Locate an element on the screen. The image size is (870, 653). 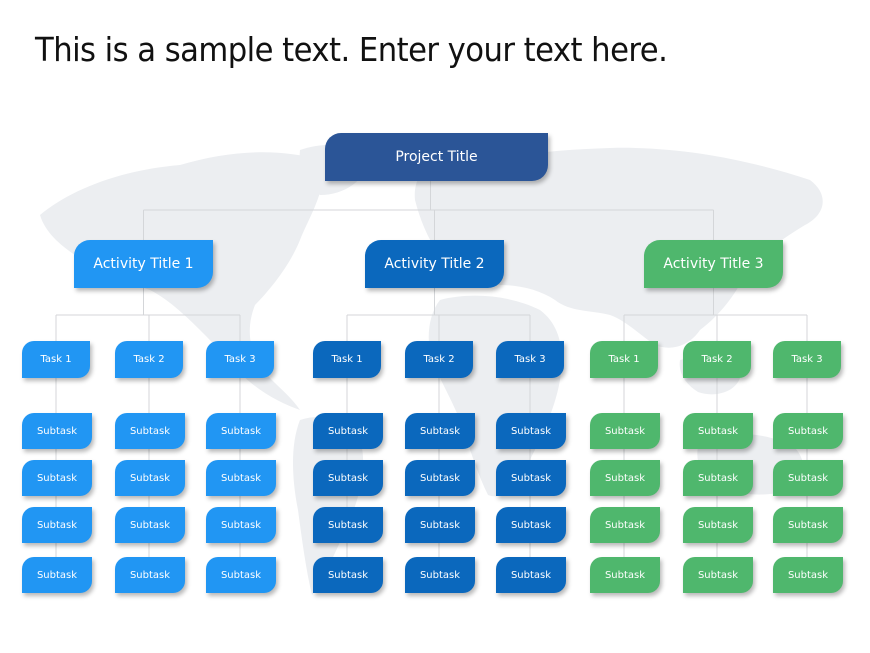
activity-title-box: Activity Title 3 is located at coordinates (713, 264).